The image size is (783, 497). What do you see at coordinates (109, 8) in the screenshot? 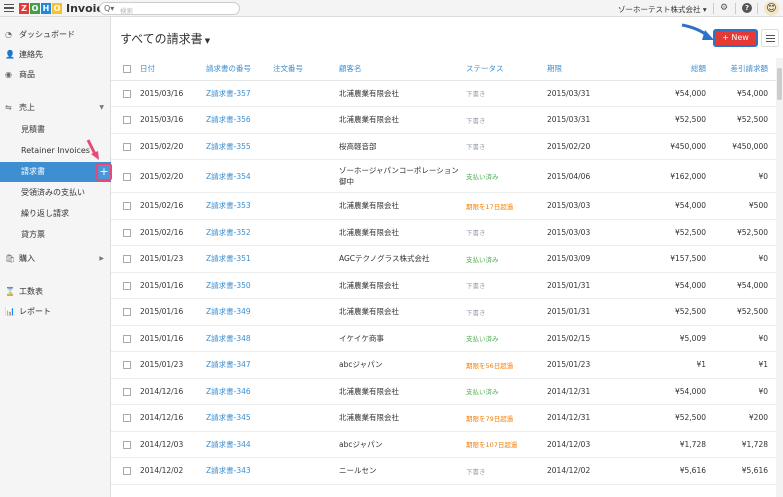
I see `search-scope-icon: Q▾` at bounding box center [109, 8].